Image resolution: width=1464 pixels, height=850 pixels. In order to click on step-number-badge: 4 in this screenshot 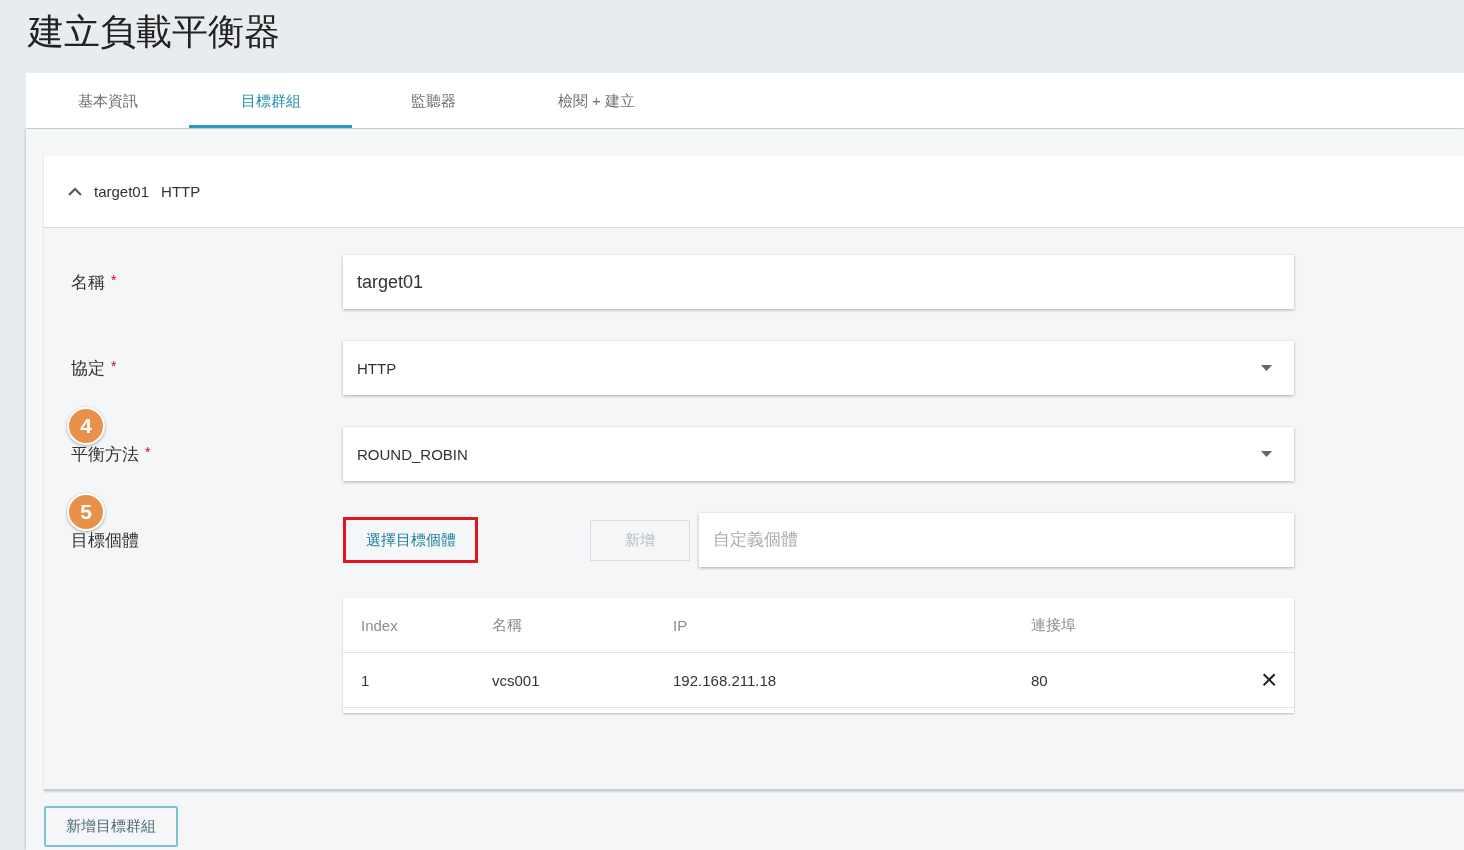, I will do `click(86, 426)`.